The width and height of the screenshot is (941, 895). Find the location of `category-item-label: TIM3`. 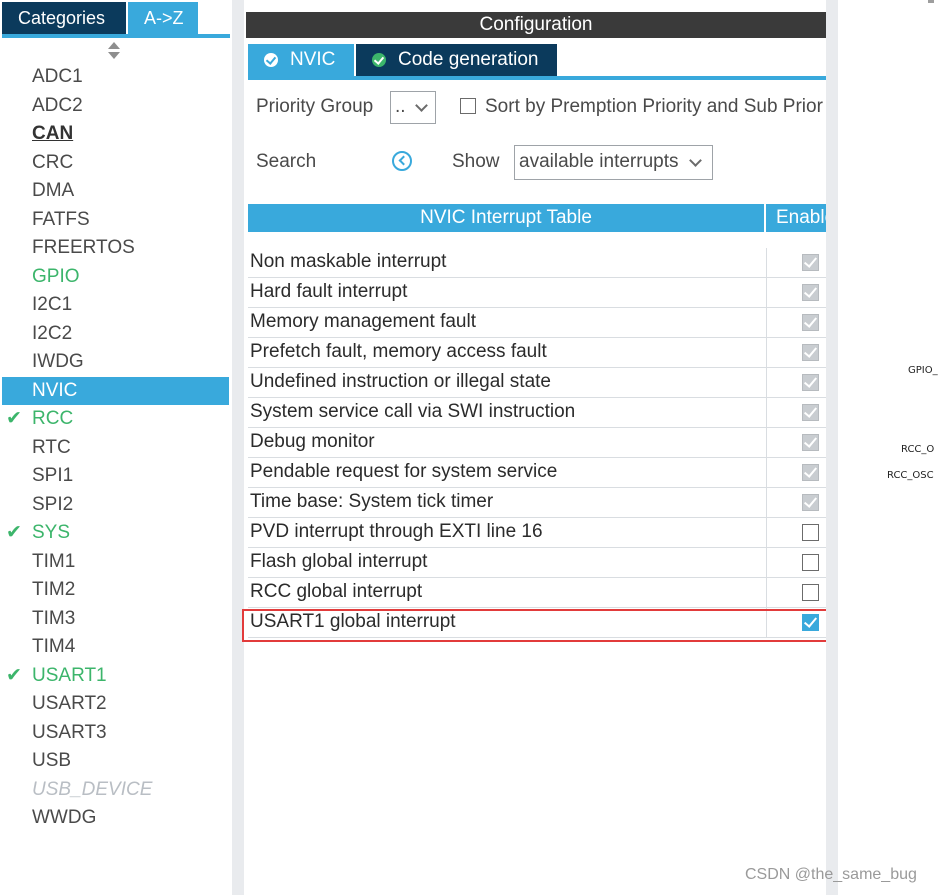

category-item-label: TIM3 is located at coordinates (54, 618).